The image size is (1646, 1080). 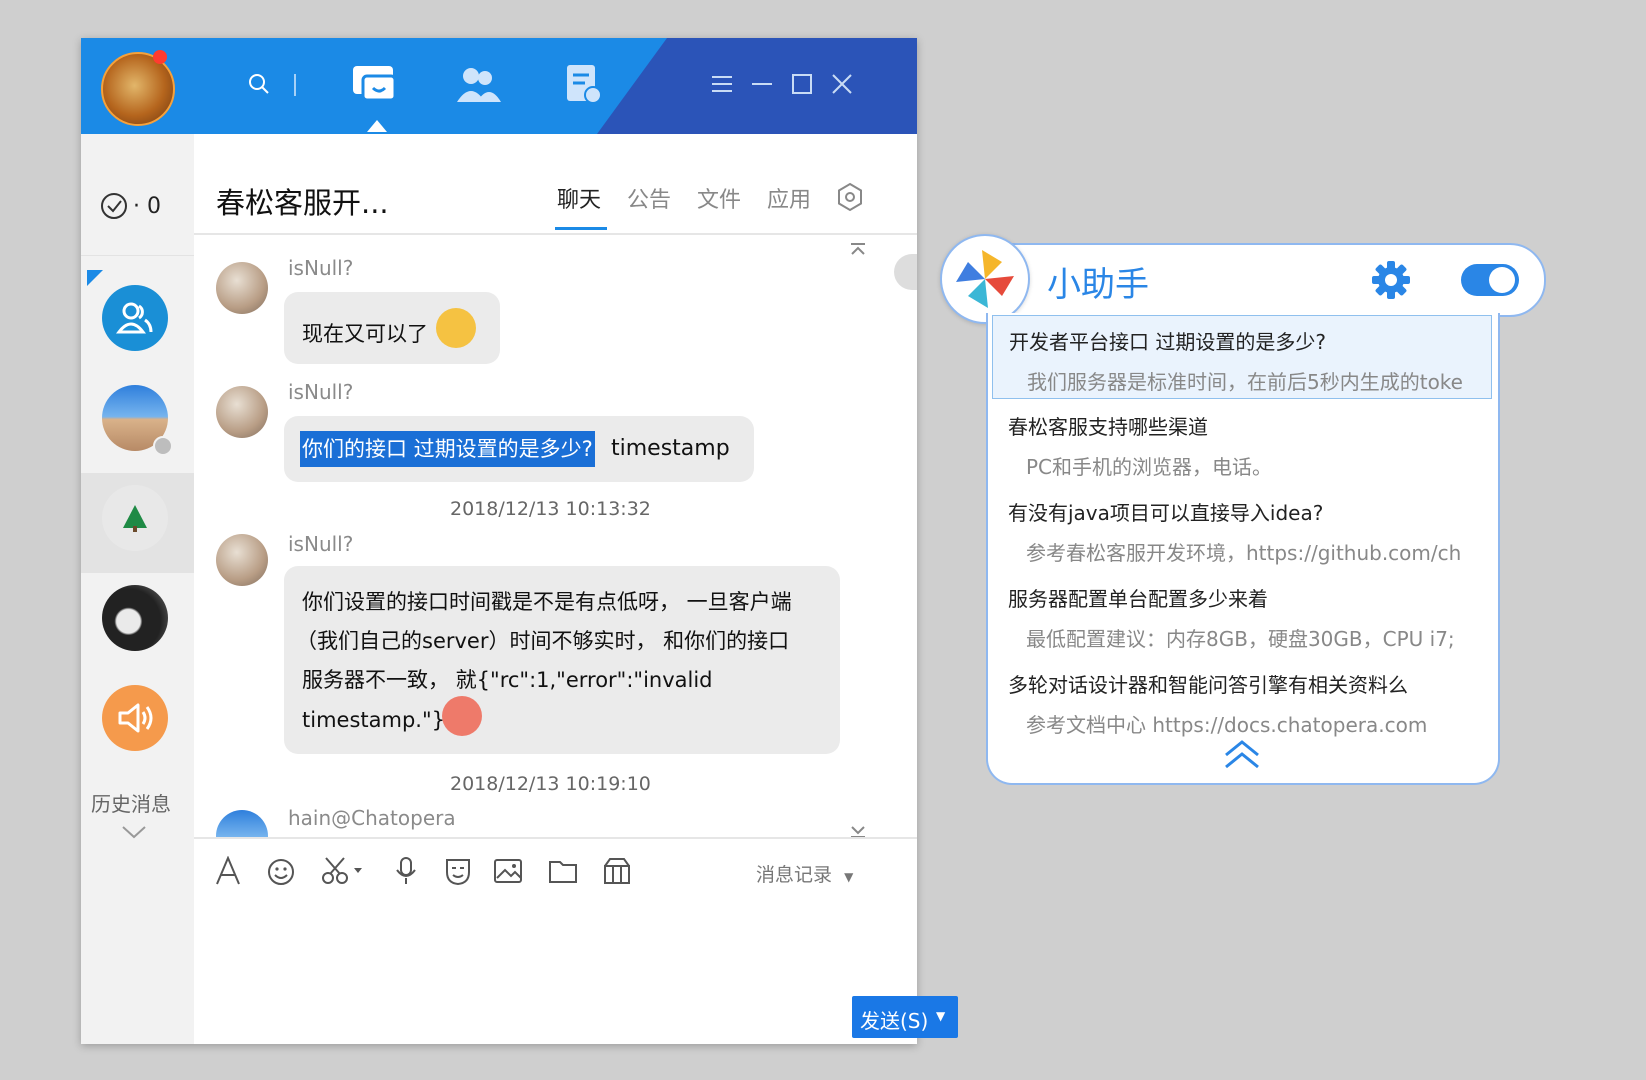 I want to click on clock-badge, so click(x=163, y=446).